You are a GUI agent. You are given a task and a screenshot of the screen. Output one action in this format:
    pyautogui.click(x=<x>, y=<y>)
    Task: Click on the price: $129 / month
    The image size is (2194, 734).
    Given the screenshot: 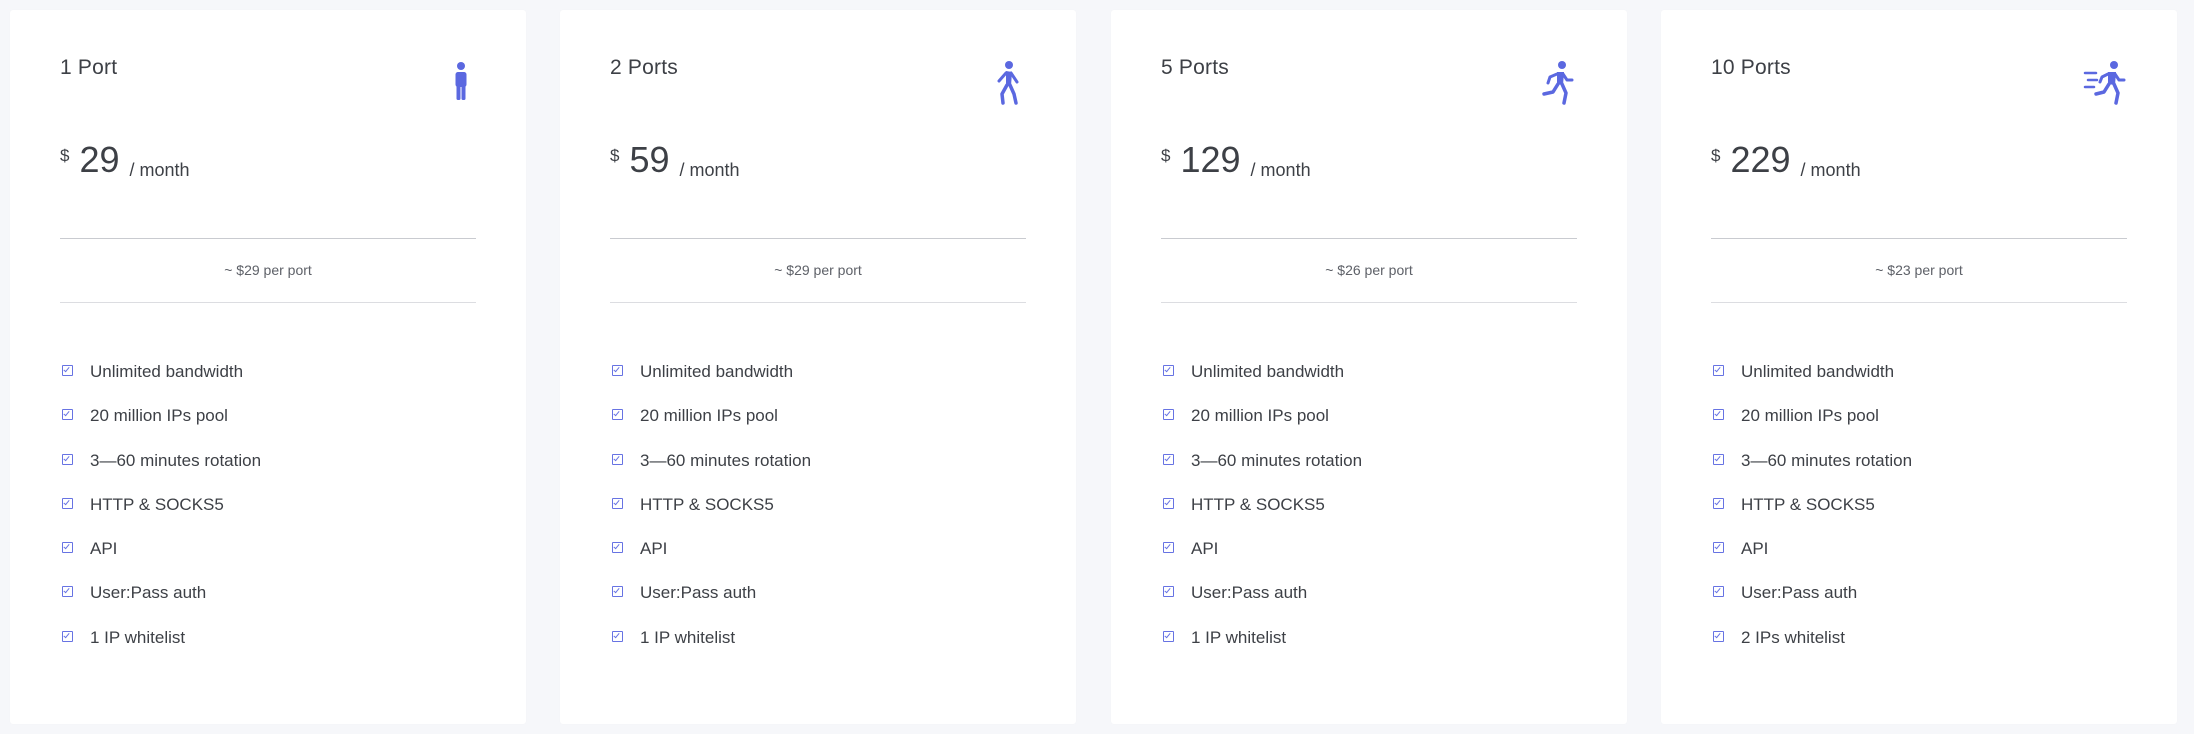 What is the action you would take?
    pyautogui.click(x=1236, y=160)
    